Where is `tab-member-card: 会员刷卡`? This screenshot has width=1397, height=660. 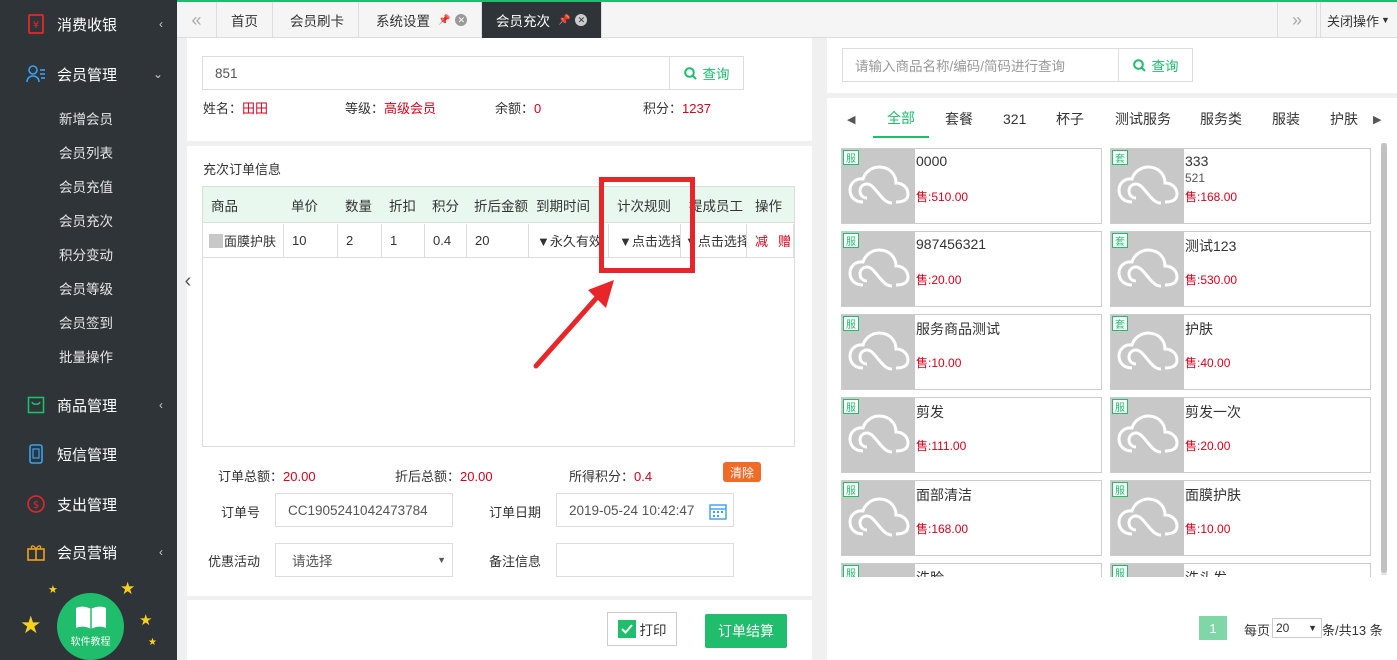
tab-member-card: 会员刷卡 is located at coordinates (317, 20).